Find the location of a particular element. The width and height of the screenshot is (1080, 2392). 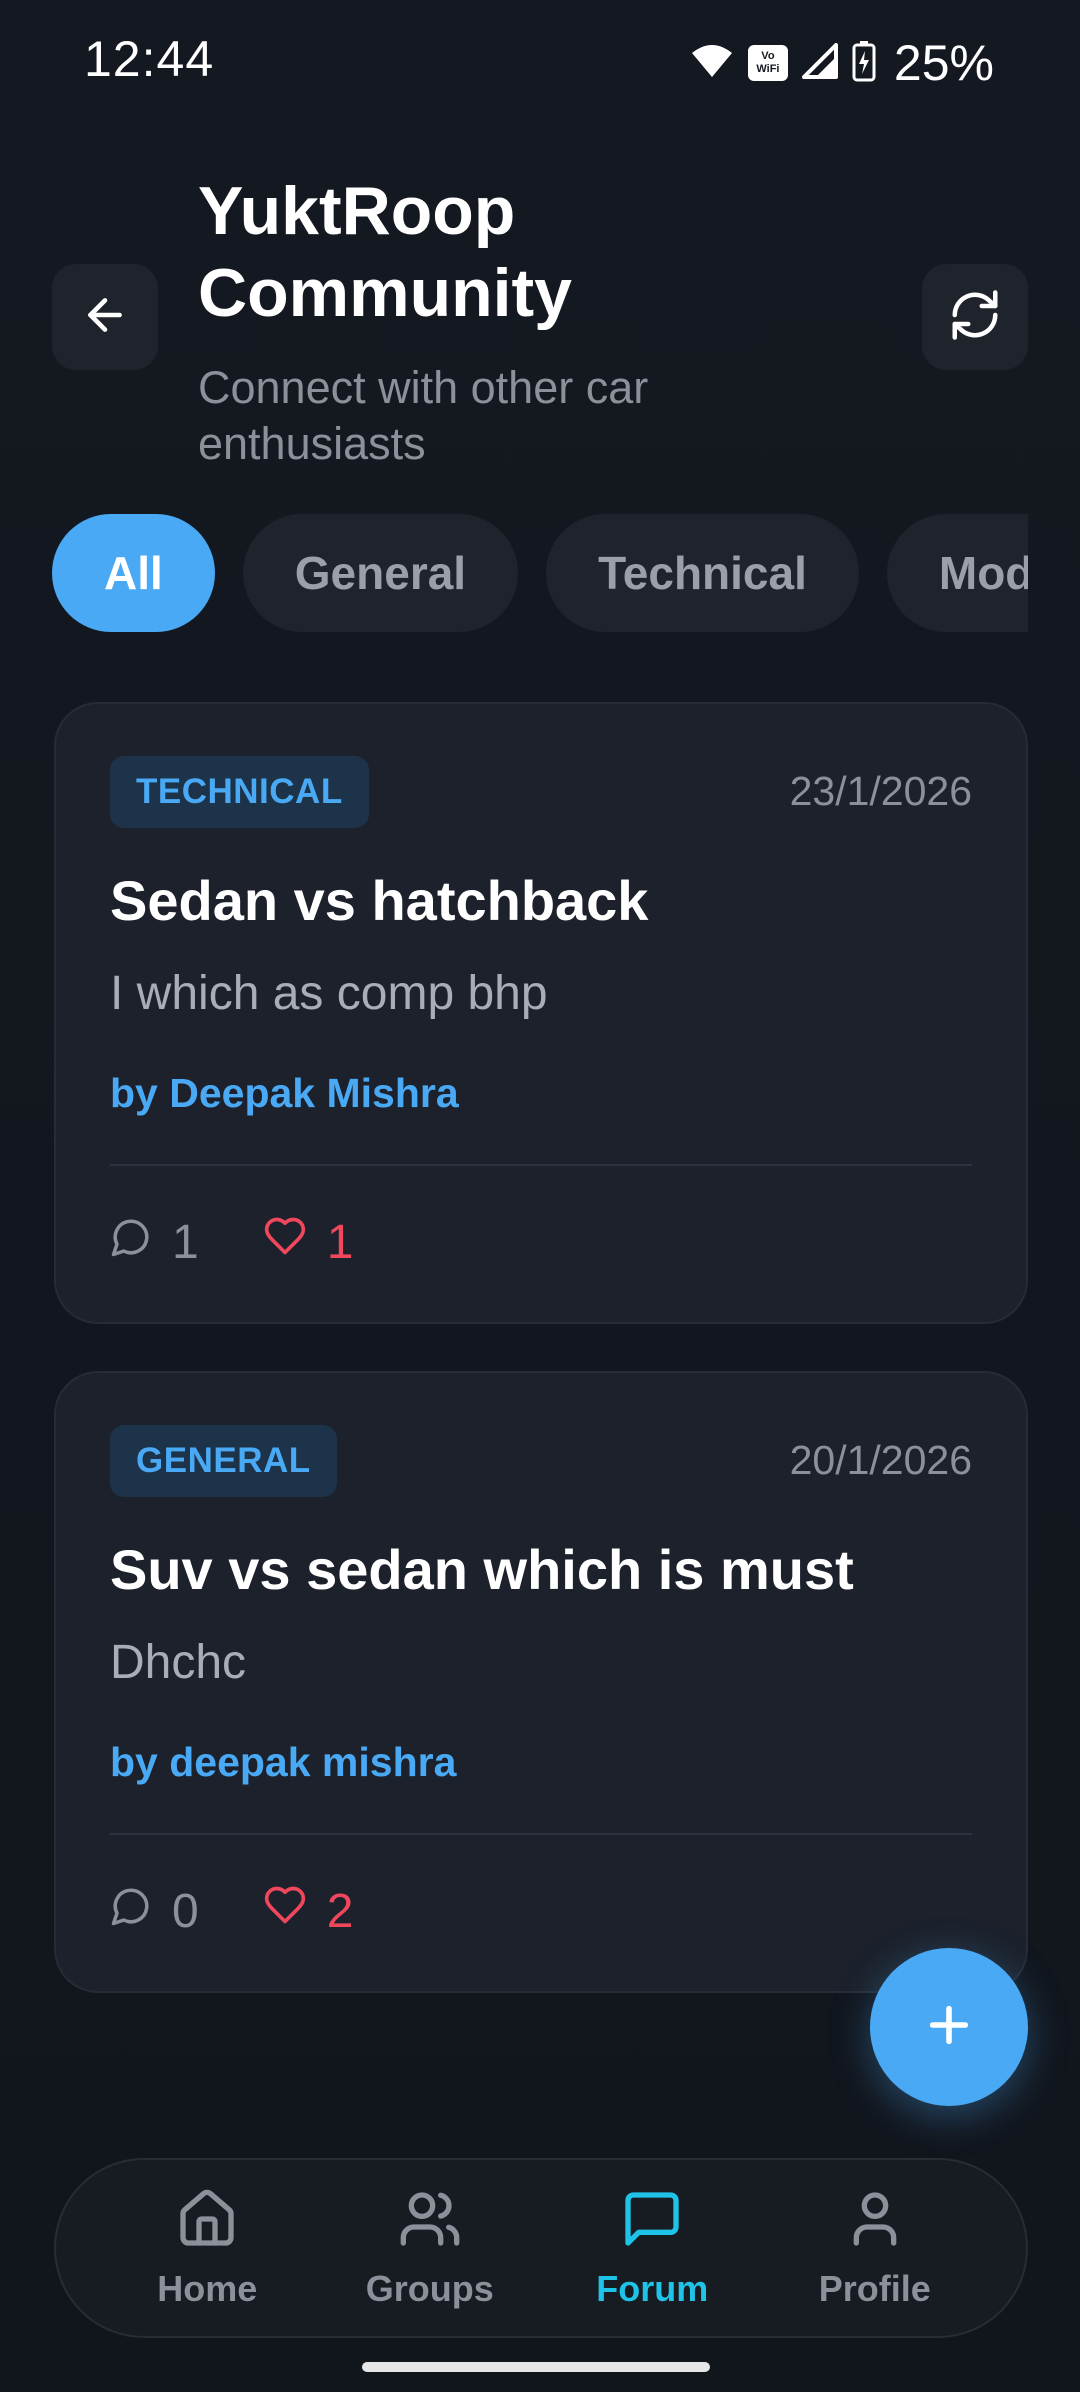

new-post-button is located at coordinates (949, 2027).